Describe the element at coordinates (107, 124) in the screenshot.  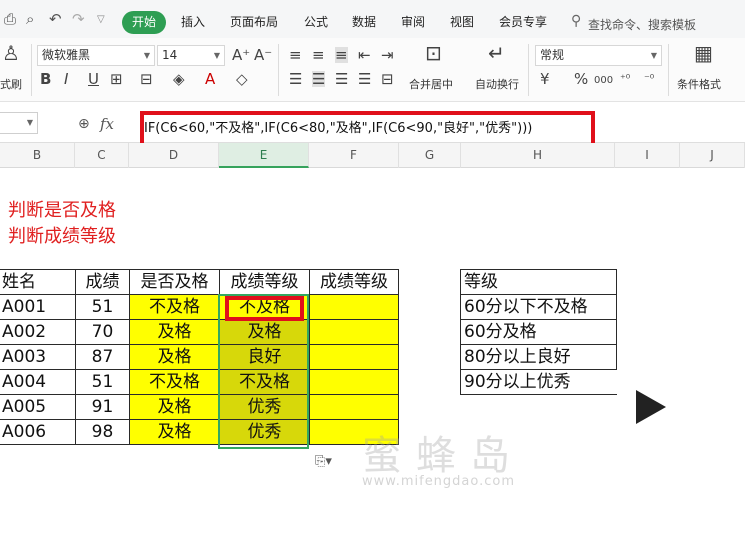
I see `fx-icon: fx` at that location.